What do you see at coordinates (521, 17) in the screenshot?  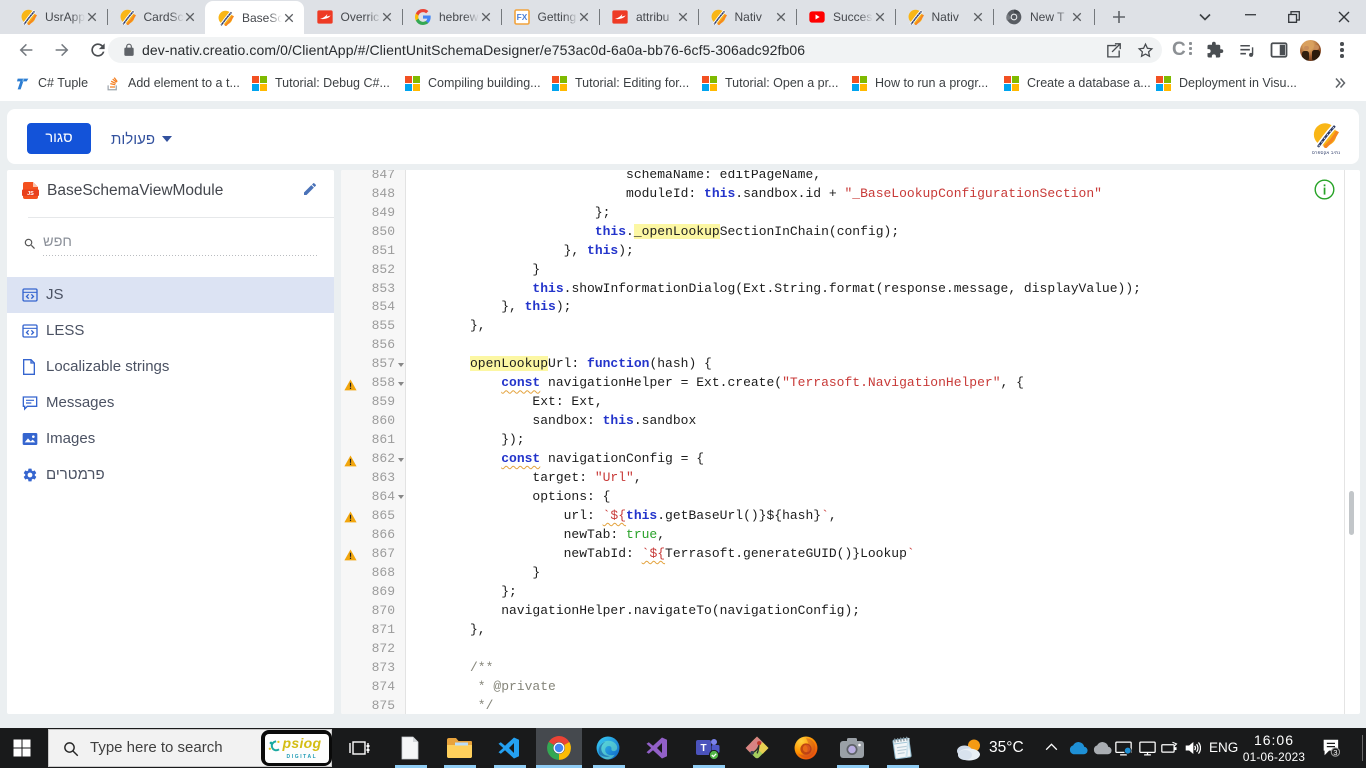 I see `svg-text: FX` at bounding box center [521, 17].